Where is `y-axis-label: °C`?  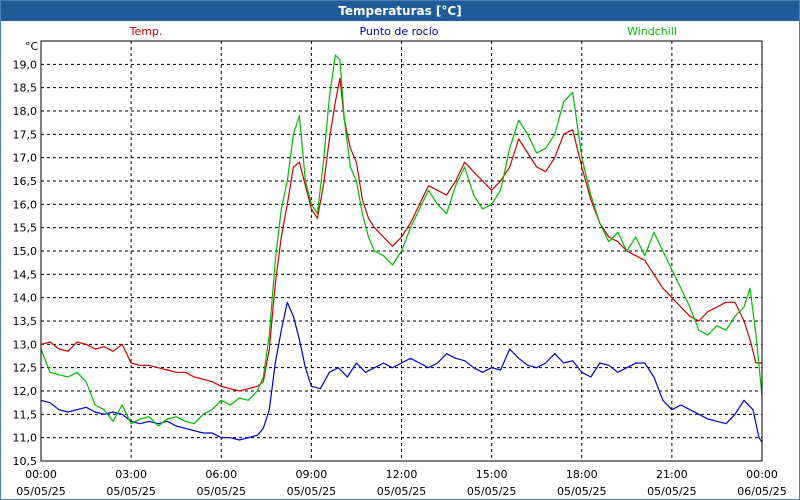 y-axis-label: °C is located at coordinates (32, 46).